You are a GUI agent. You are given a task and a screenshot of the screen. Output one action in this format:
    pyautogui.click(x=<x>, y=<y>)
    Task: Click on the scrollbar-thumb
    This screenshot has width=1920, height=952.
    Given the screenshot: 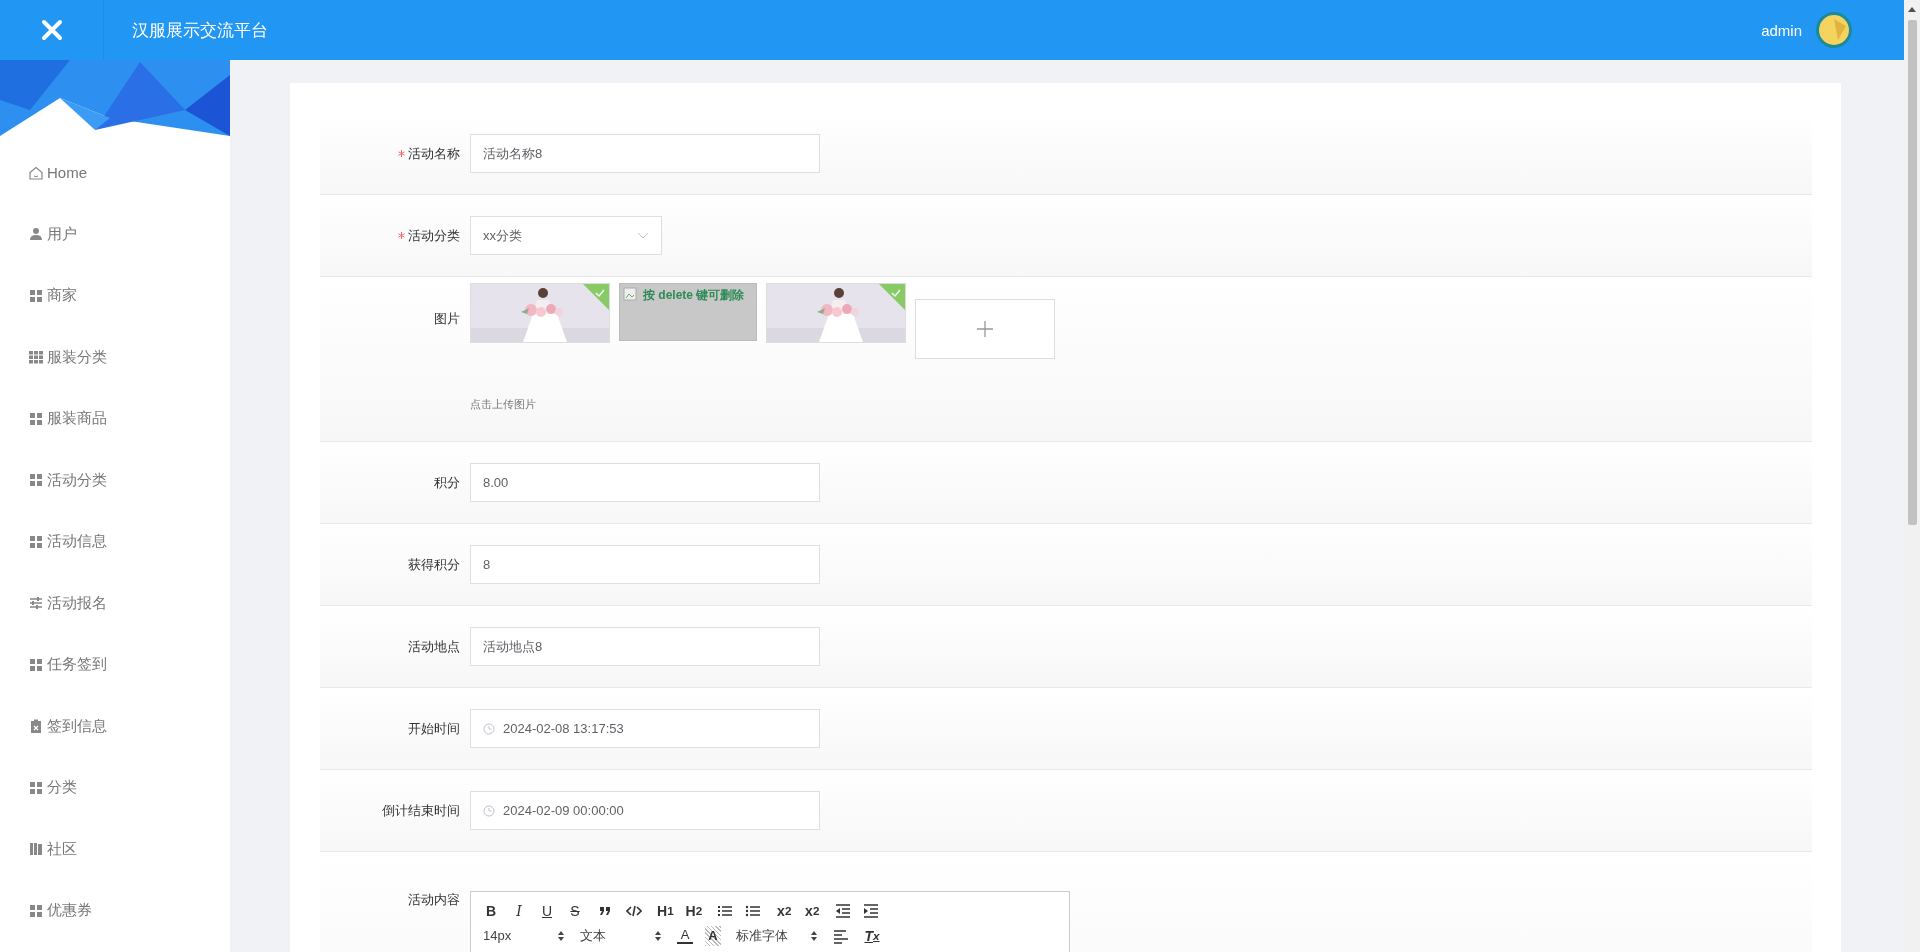 What is the action you would take?
    pyautogui.click(x=1912, y=272)
    